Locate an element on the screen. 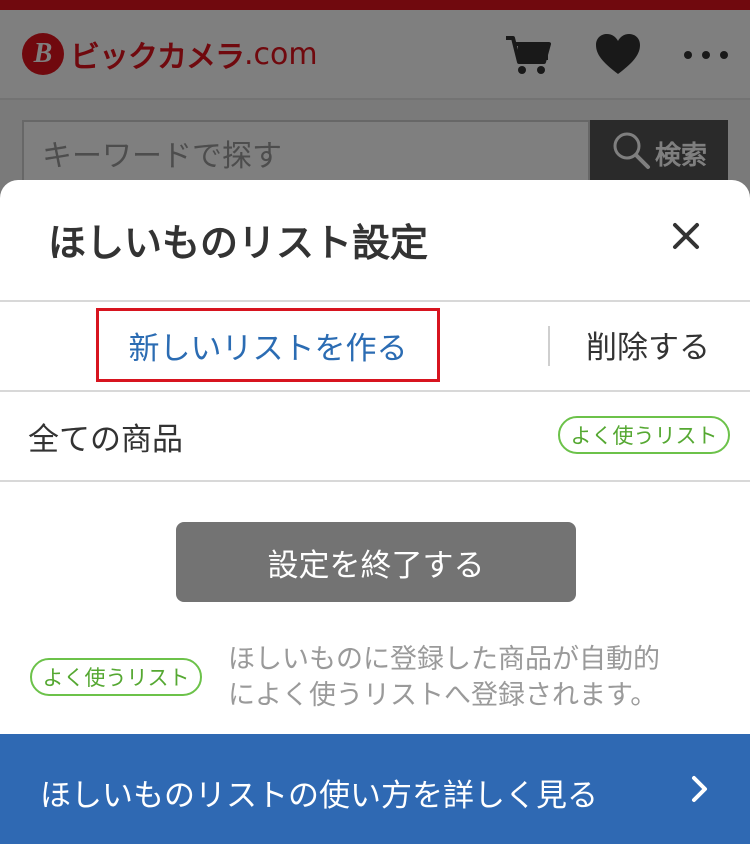 Image resolution: width=750 pixels, height=844 pixels. list-actions: 新しいリストを作る 削除する is located at coordinates (375, 346).